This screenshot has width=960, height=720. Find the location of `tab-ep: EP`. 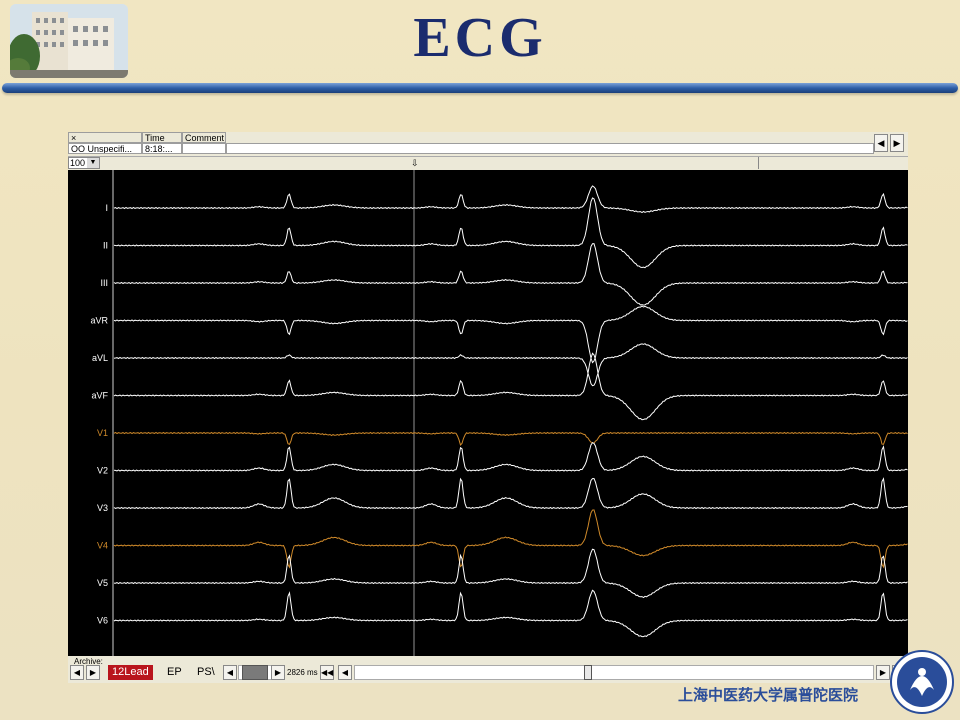

tab-ep: EP is located at coordinates (174, 672).